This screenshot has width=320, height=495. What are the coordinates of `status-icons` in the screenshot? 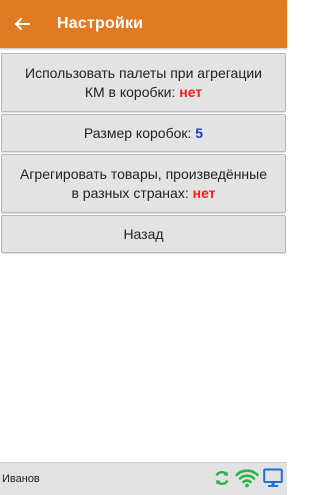 It's located at (248, 480).